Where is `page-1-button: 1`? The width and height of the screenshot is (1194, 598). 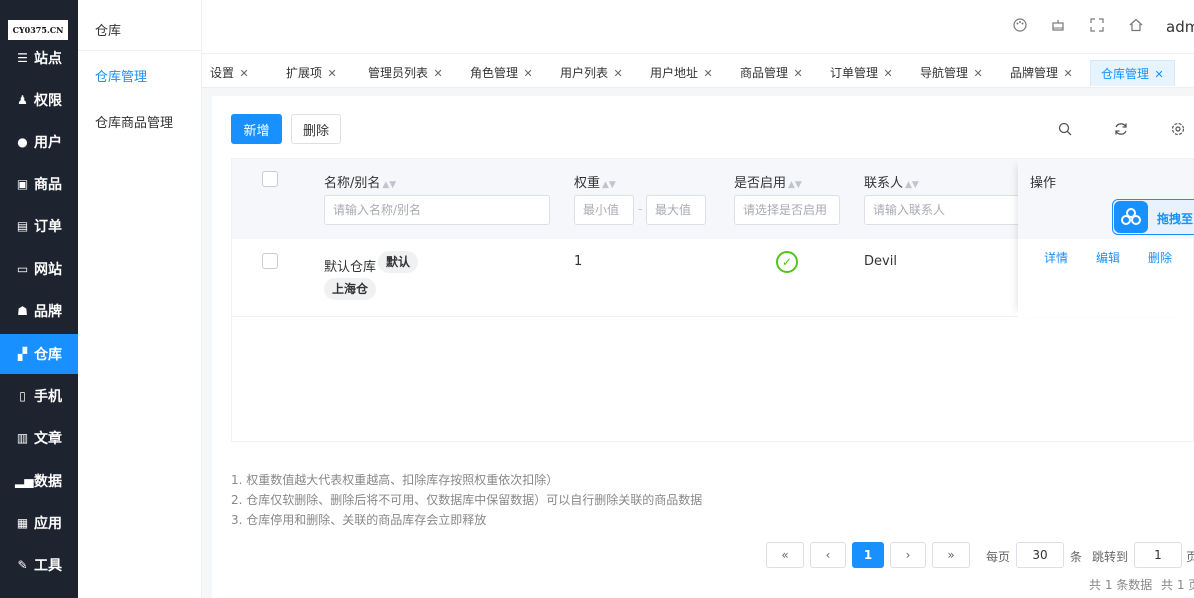
page-1-button: 1 is located at coordinates (868, 555).